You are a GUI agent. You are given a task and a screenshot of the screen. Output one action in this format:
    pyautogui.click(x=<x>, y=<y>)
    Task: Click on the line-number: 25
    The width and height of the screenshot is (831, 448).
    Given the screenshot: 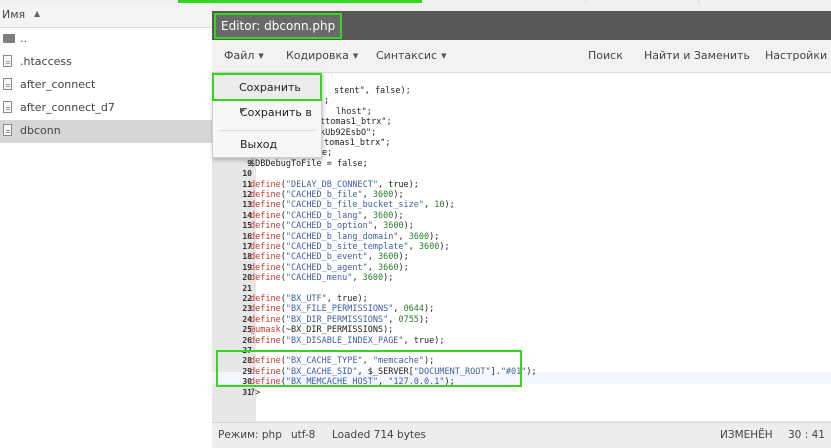 What is the action you would take?
    pyautogui.click(x=247, y=330)
    